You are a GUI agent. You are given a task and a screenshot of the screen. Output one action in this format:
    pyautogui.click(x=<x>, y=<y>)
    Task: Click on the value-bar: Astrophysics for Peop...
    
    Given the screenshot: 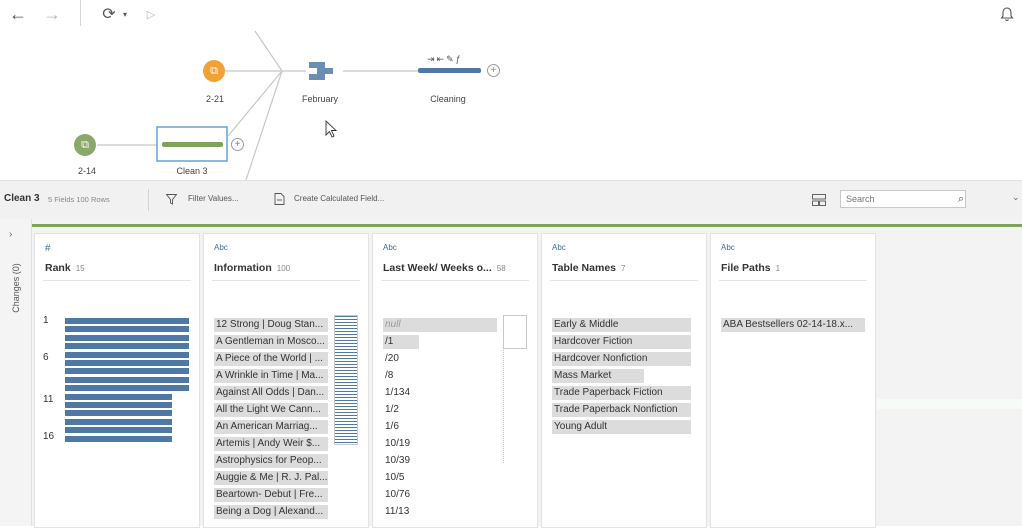 What is the action you would take?
    pyautogui.click(x=271, y=461)
    